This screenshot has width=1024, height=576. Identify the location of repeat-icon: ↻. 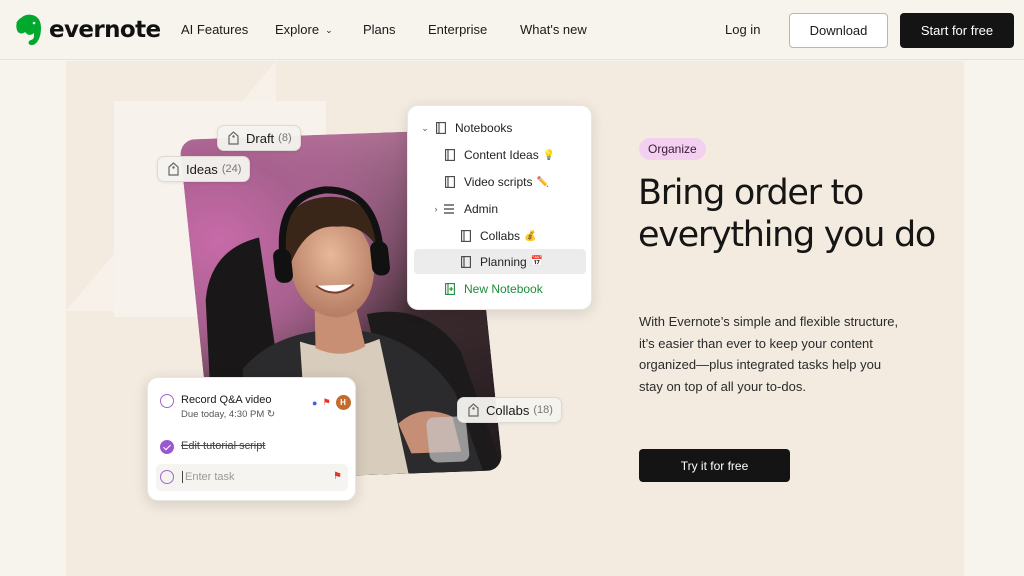
(271, 414).